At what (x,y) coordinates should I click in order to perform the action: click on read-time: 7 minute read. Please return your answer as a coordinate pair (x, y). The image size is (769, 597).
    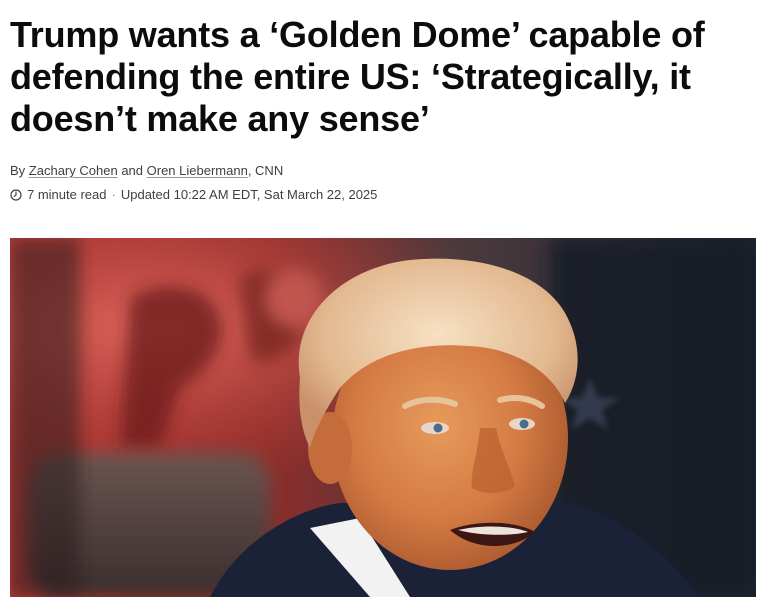
    Looking at the image, I should click on (67, 194).